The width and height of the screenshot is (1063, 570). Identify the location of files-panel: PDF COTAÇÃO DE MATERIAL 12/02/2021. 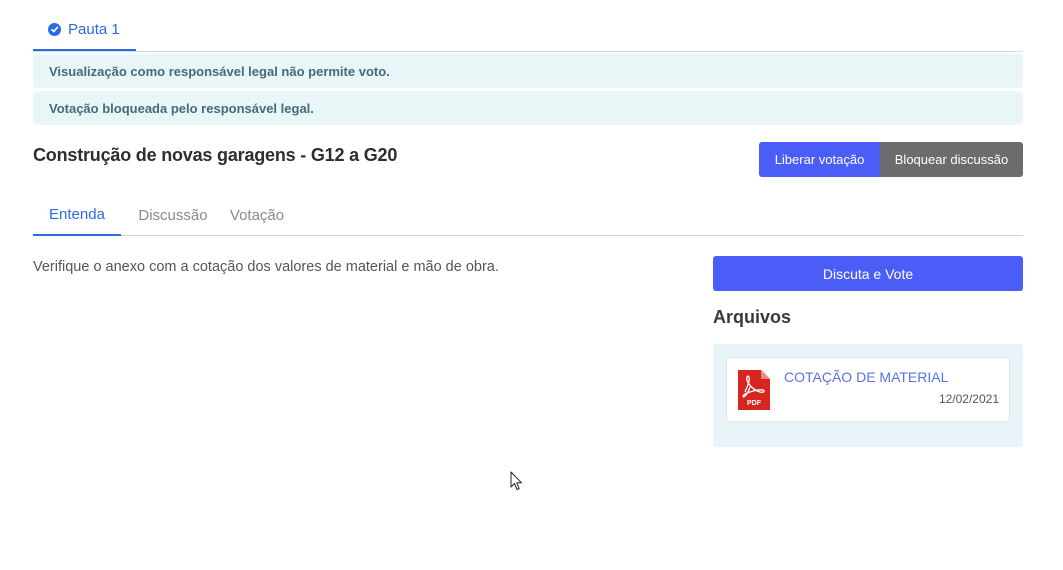
(868, 395).